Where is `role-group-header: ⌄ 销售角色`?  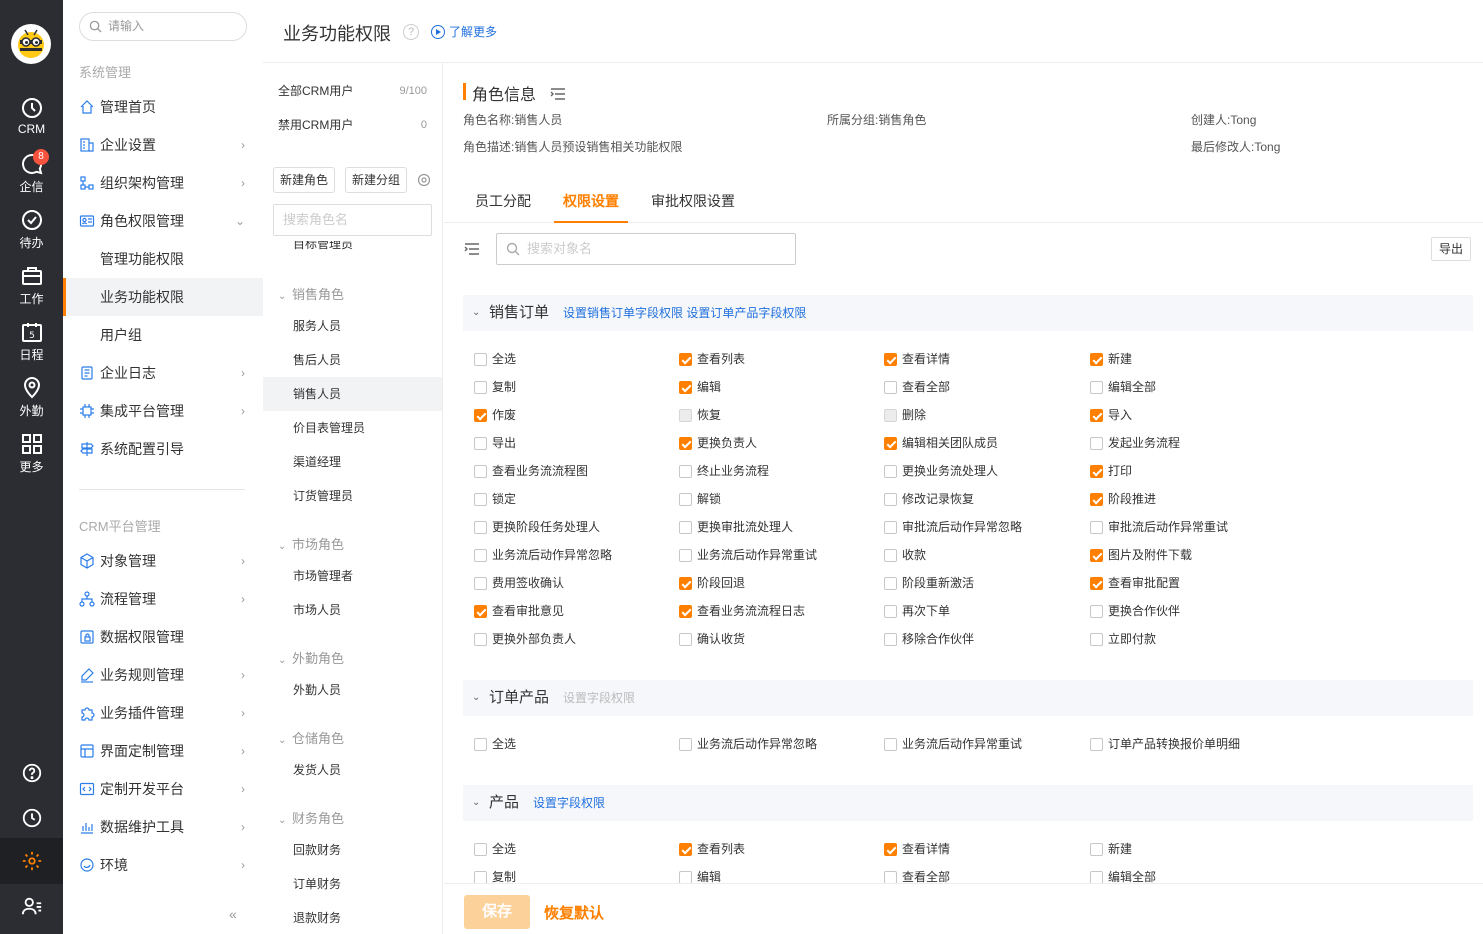
role-group-header: ⌄ 销售角色 is located at coordinates (311, 293).